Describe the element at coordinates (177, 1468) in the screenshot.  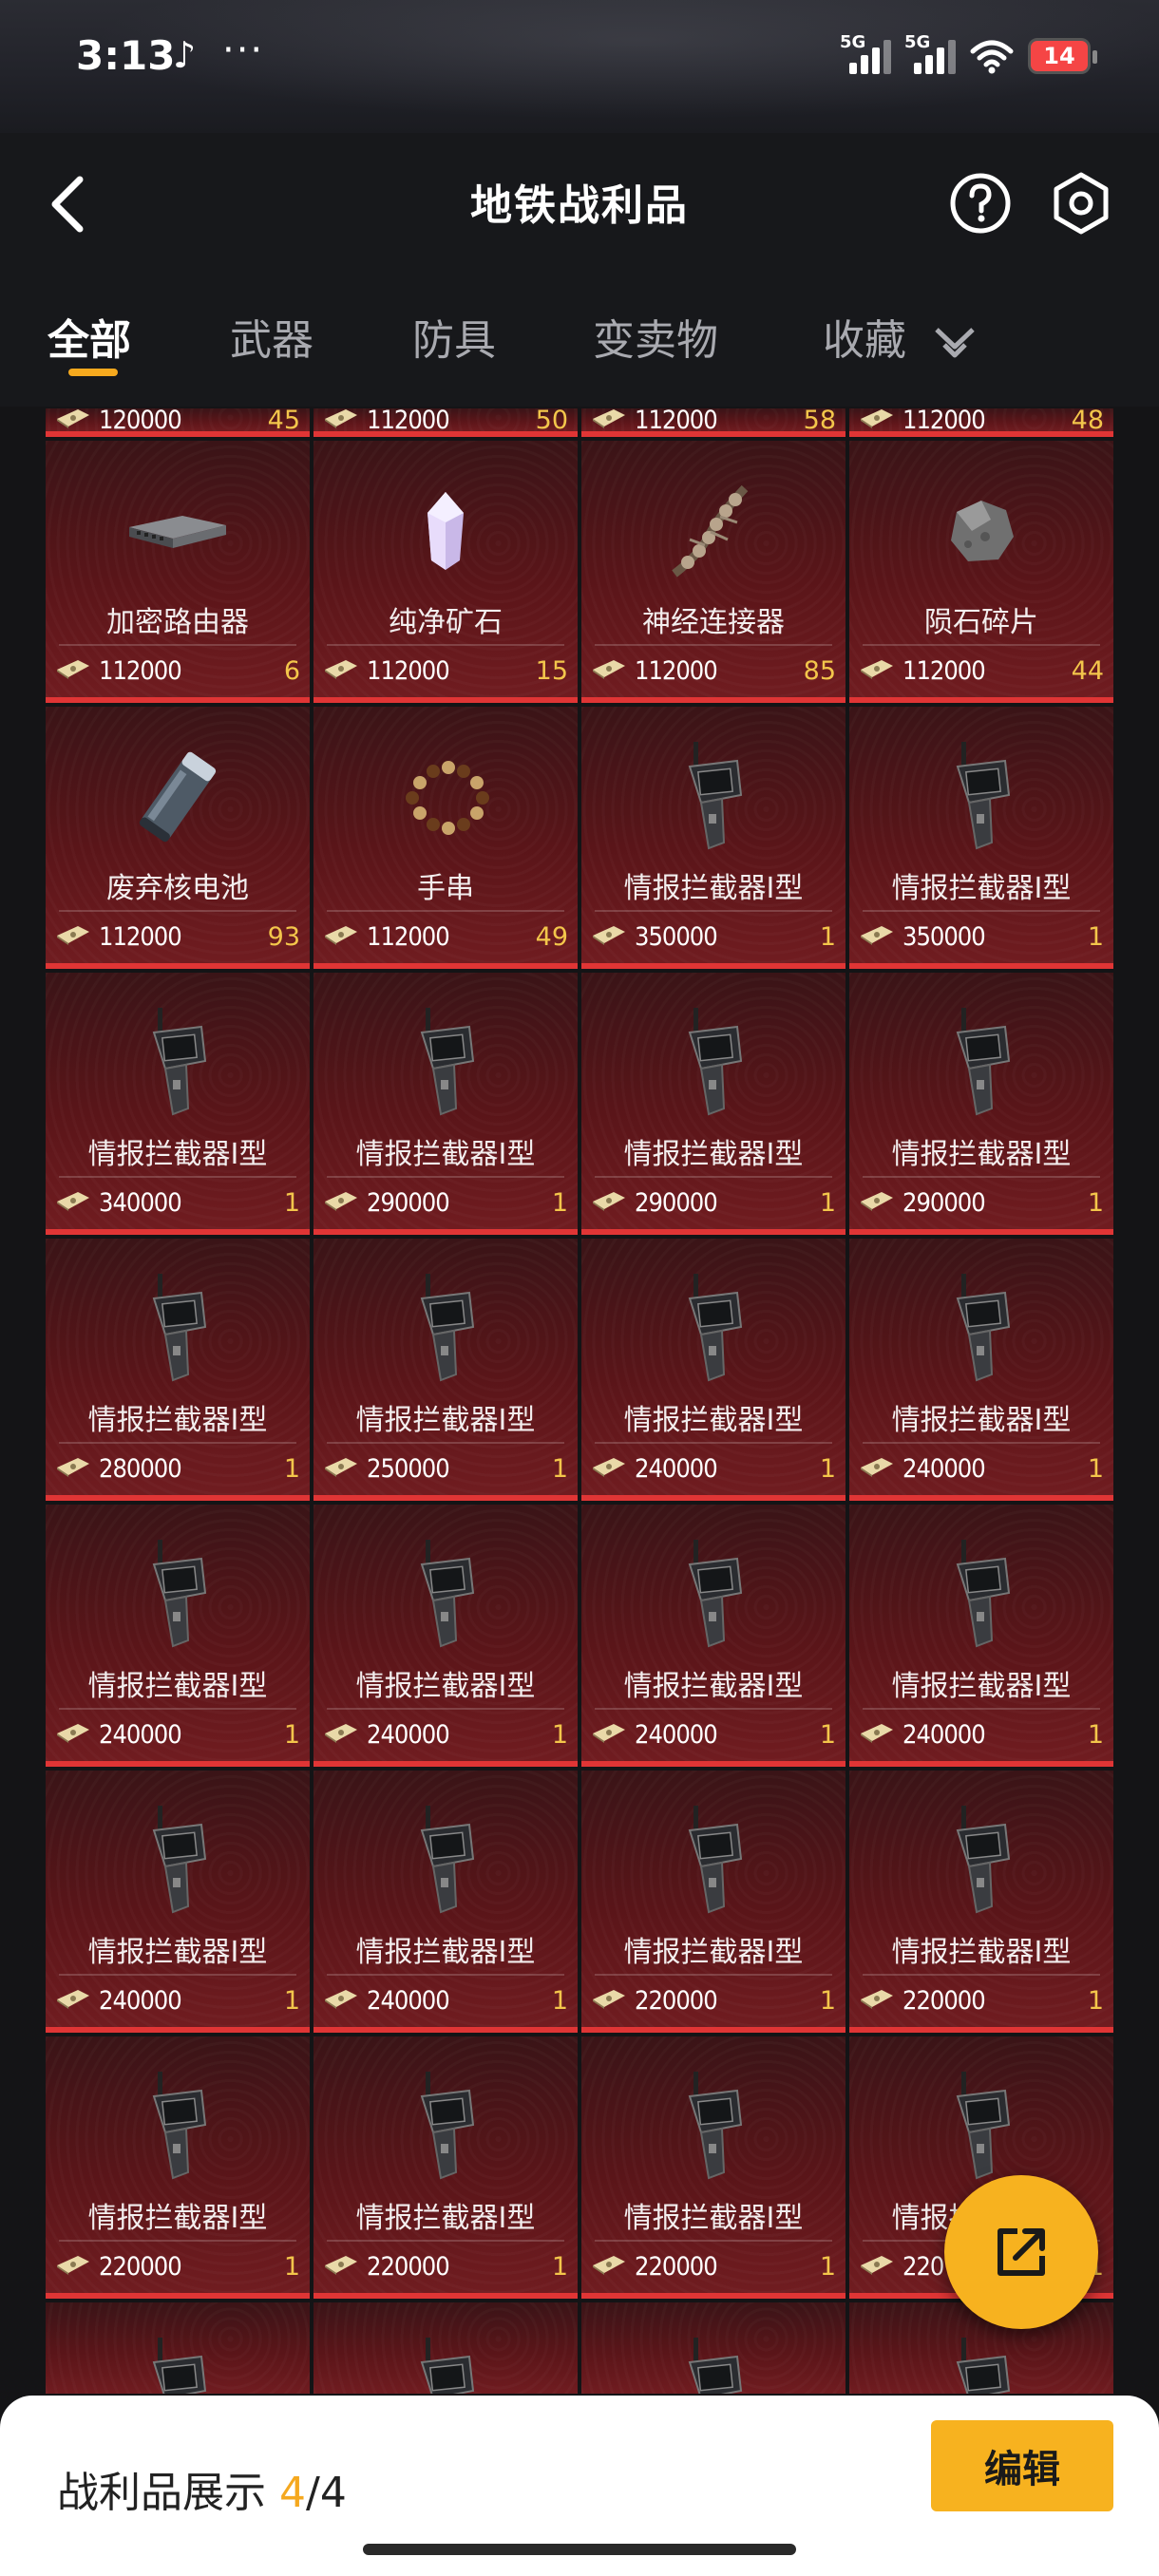
I see `price-row: 280000 1` at that location.